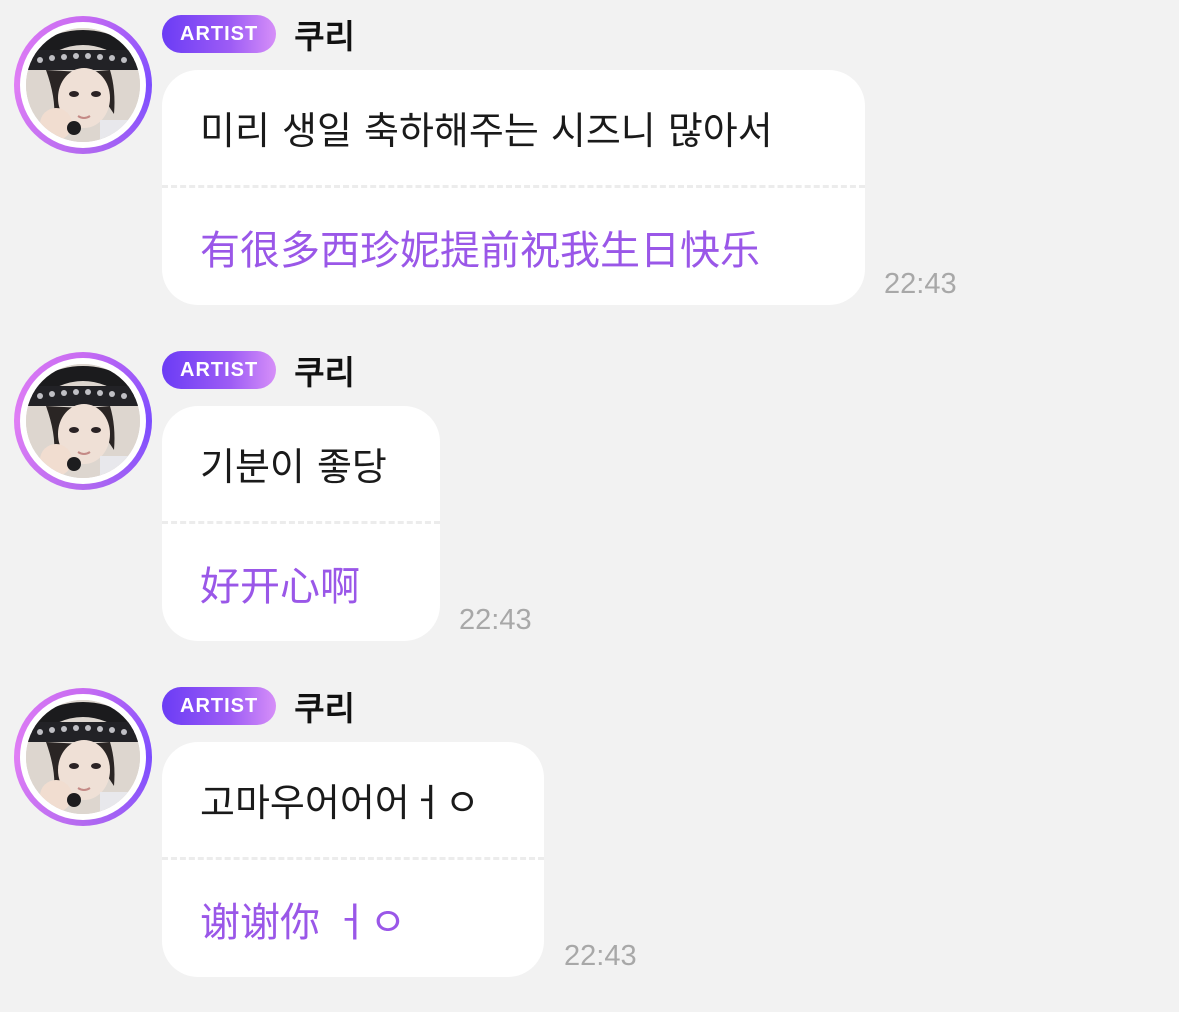 This screenshot has width=1179, height=1012. What do you see at coordinates (280, 586) in the screenshot?
I see `translated-text: 好开心啊` at bounding box center [280, 586].